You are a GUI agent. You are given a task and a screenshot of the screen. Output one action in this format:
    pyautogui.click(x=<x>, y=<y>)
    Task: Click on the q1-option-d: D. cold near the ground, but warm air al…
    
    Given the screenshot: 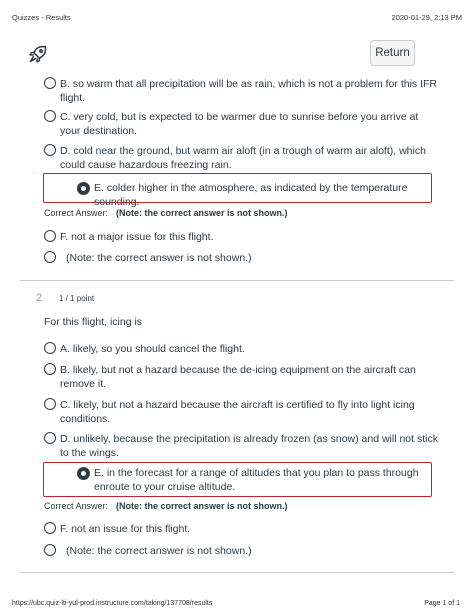 What is the action you would take?
    pyautogui.click(x=242, y=158)
    